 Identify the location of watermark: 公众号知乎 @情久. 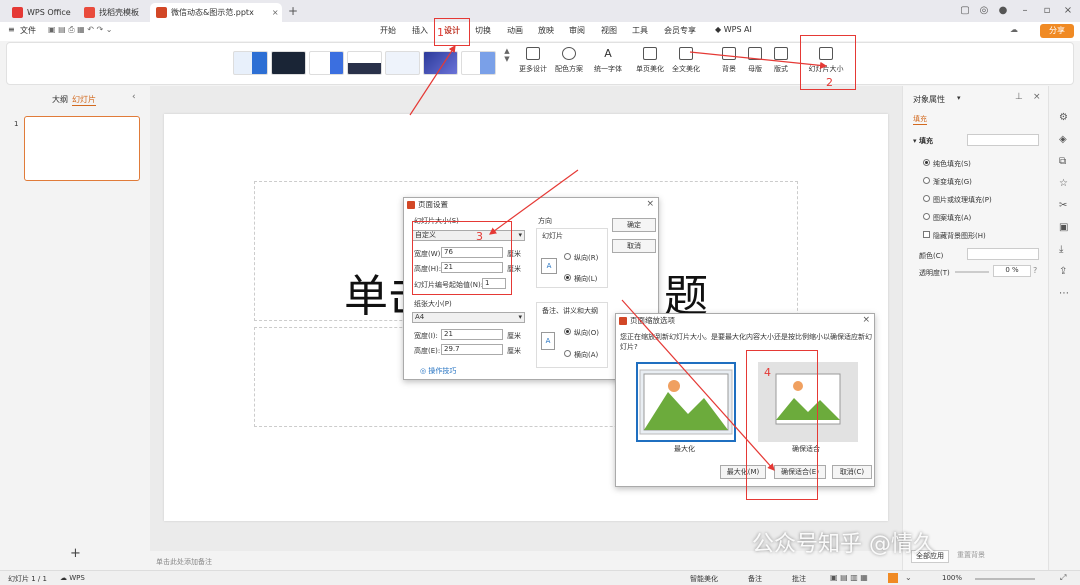
(843, 544).